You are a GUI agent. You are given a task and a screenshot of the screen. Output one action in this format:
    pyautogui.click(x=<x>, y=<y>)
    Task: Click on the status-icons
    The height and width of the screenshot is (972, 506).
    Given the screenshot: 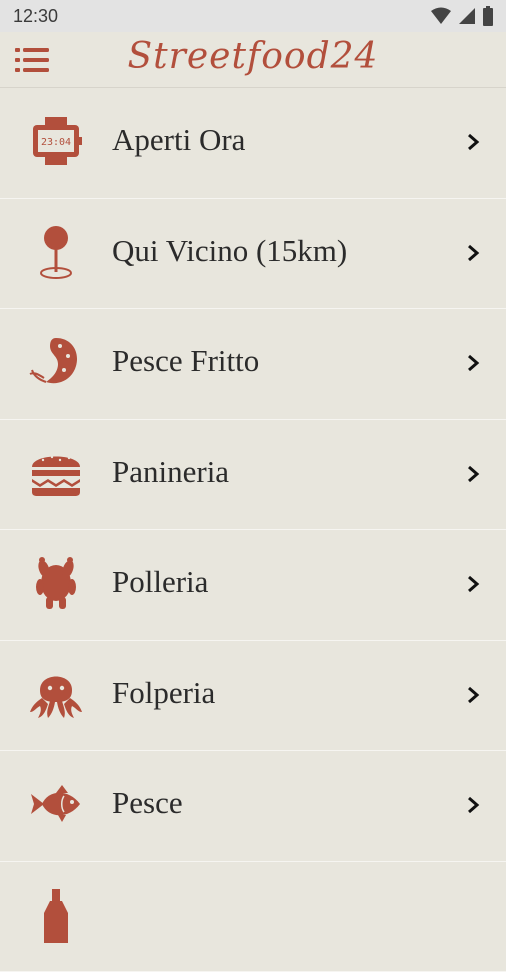 What is the action you would take?
    pyautogui.click(x=462, y=16)
    